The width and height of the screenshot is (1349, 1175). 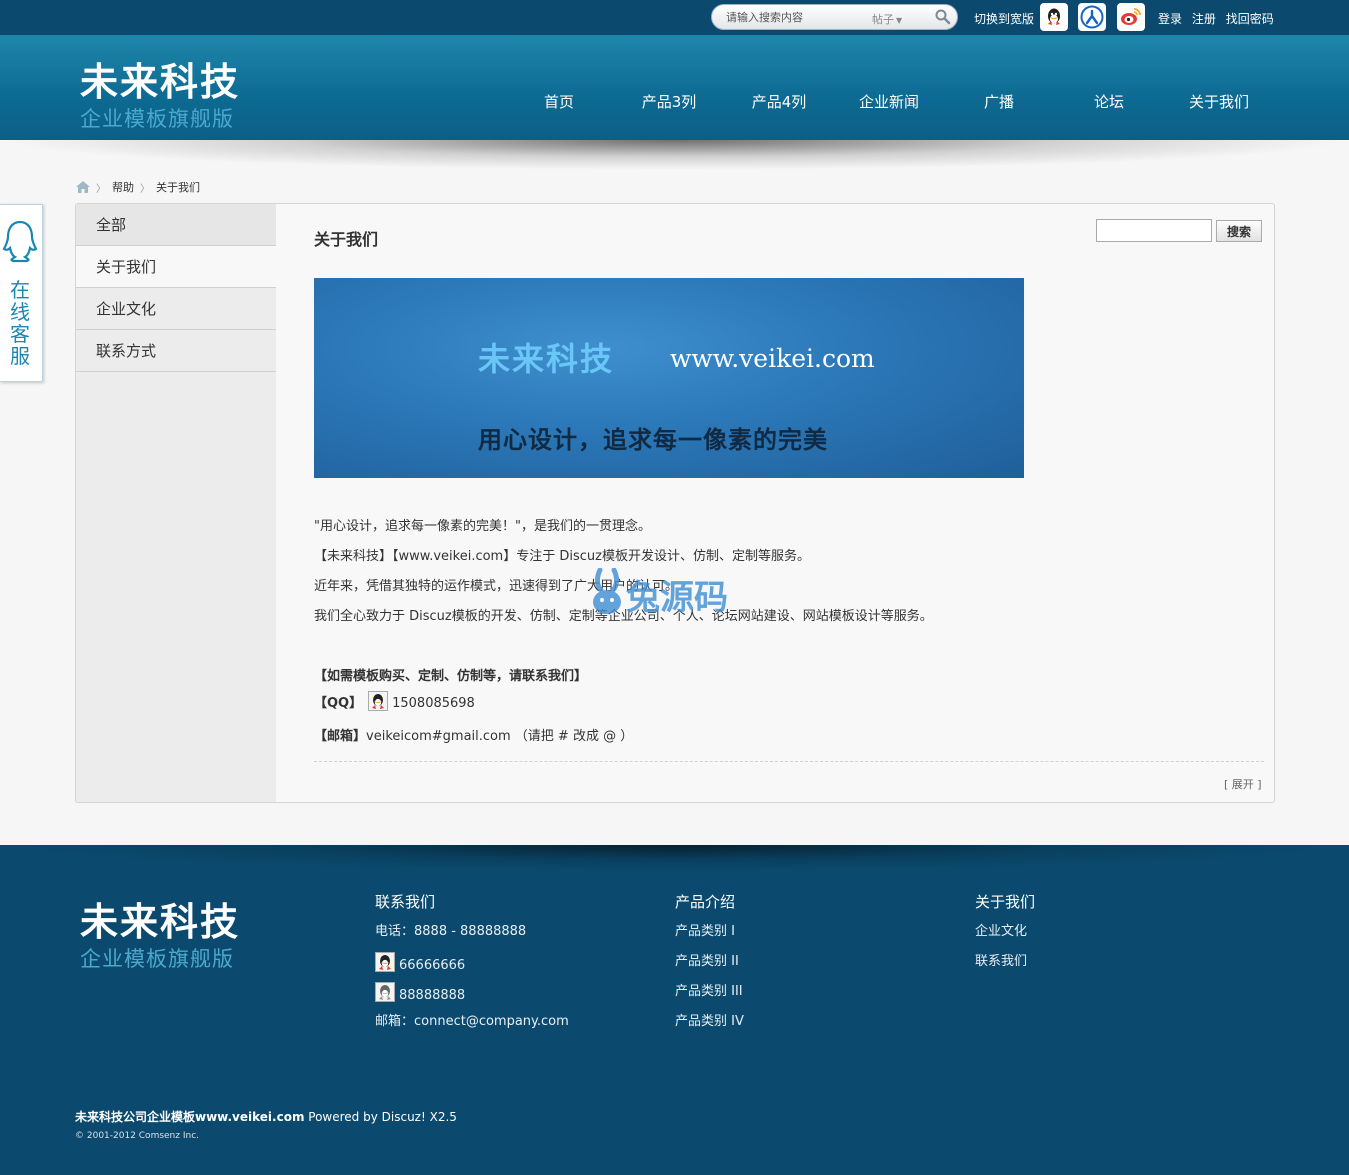 What do you see at coordinates (1219, 18) in the screenshot?
I see `user-links: 登录 注册 找回密码` at bounding box center [1219, 18].